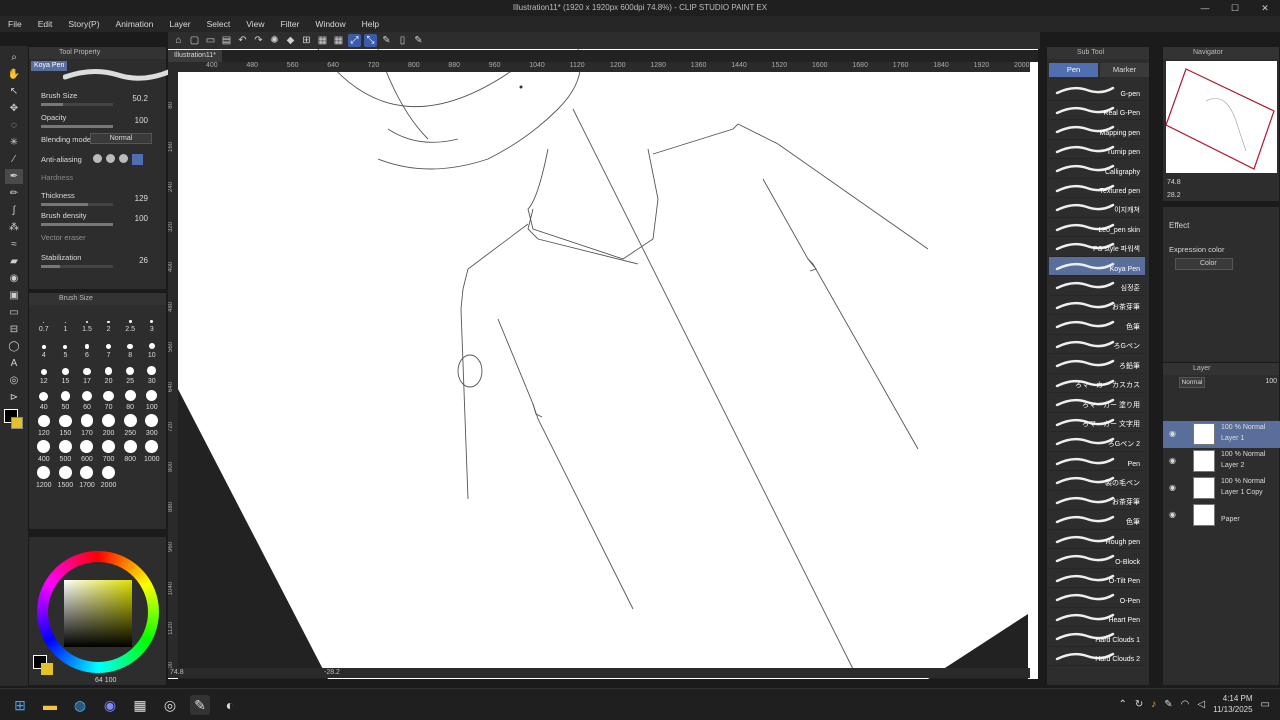  Describe the element at coordinates (242, 40) in the screenshot. I see `undo-icon: ↶` at that location.